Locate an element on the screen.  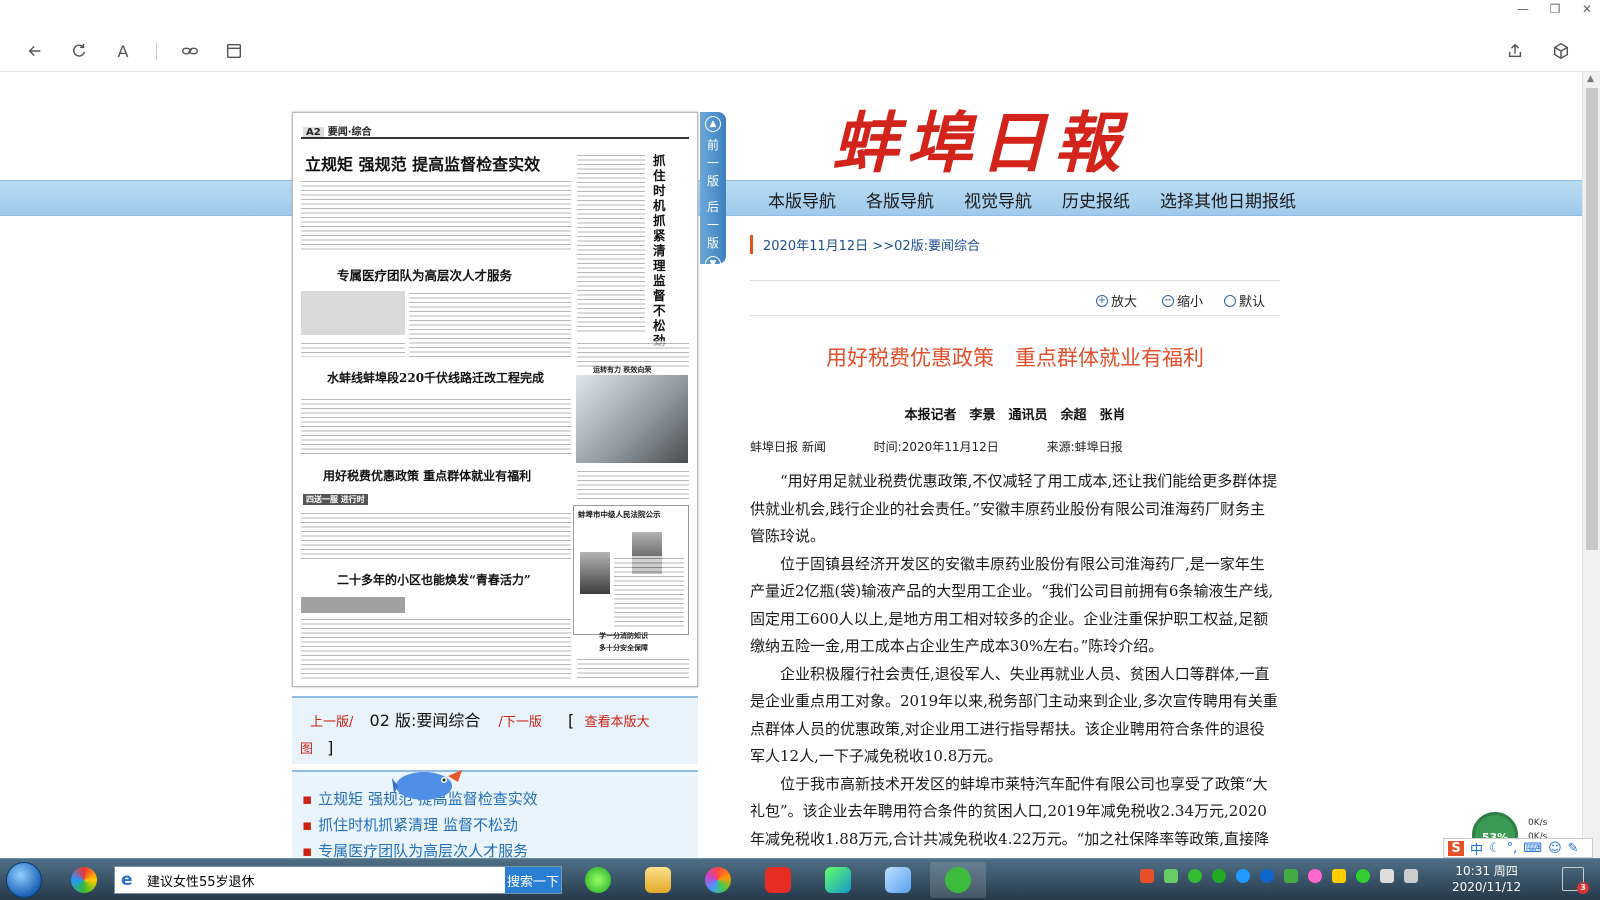
zoom-controls: + 放大 − 缩小 默认 is located at coordinates (1015, 298).